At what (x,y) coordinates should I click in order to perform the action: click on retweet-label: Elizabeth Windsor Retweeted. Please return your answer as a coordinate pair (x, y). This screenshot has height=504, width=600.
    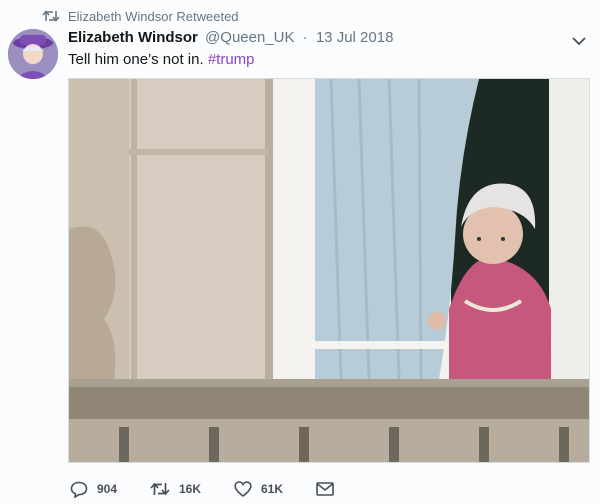
    Looking at the image, I should click on (153, 16).